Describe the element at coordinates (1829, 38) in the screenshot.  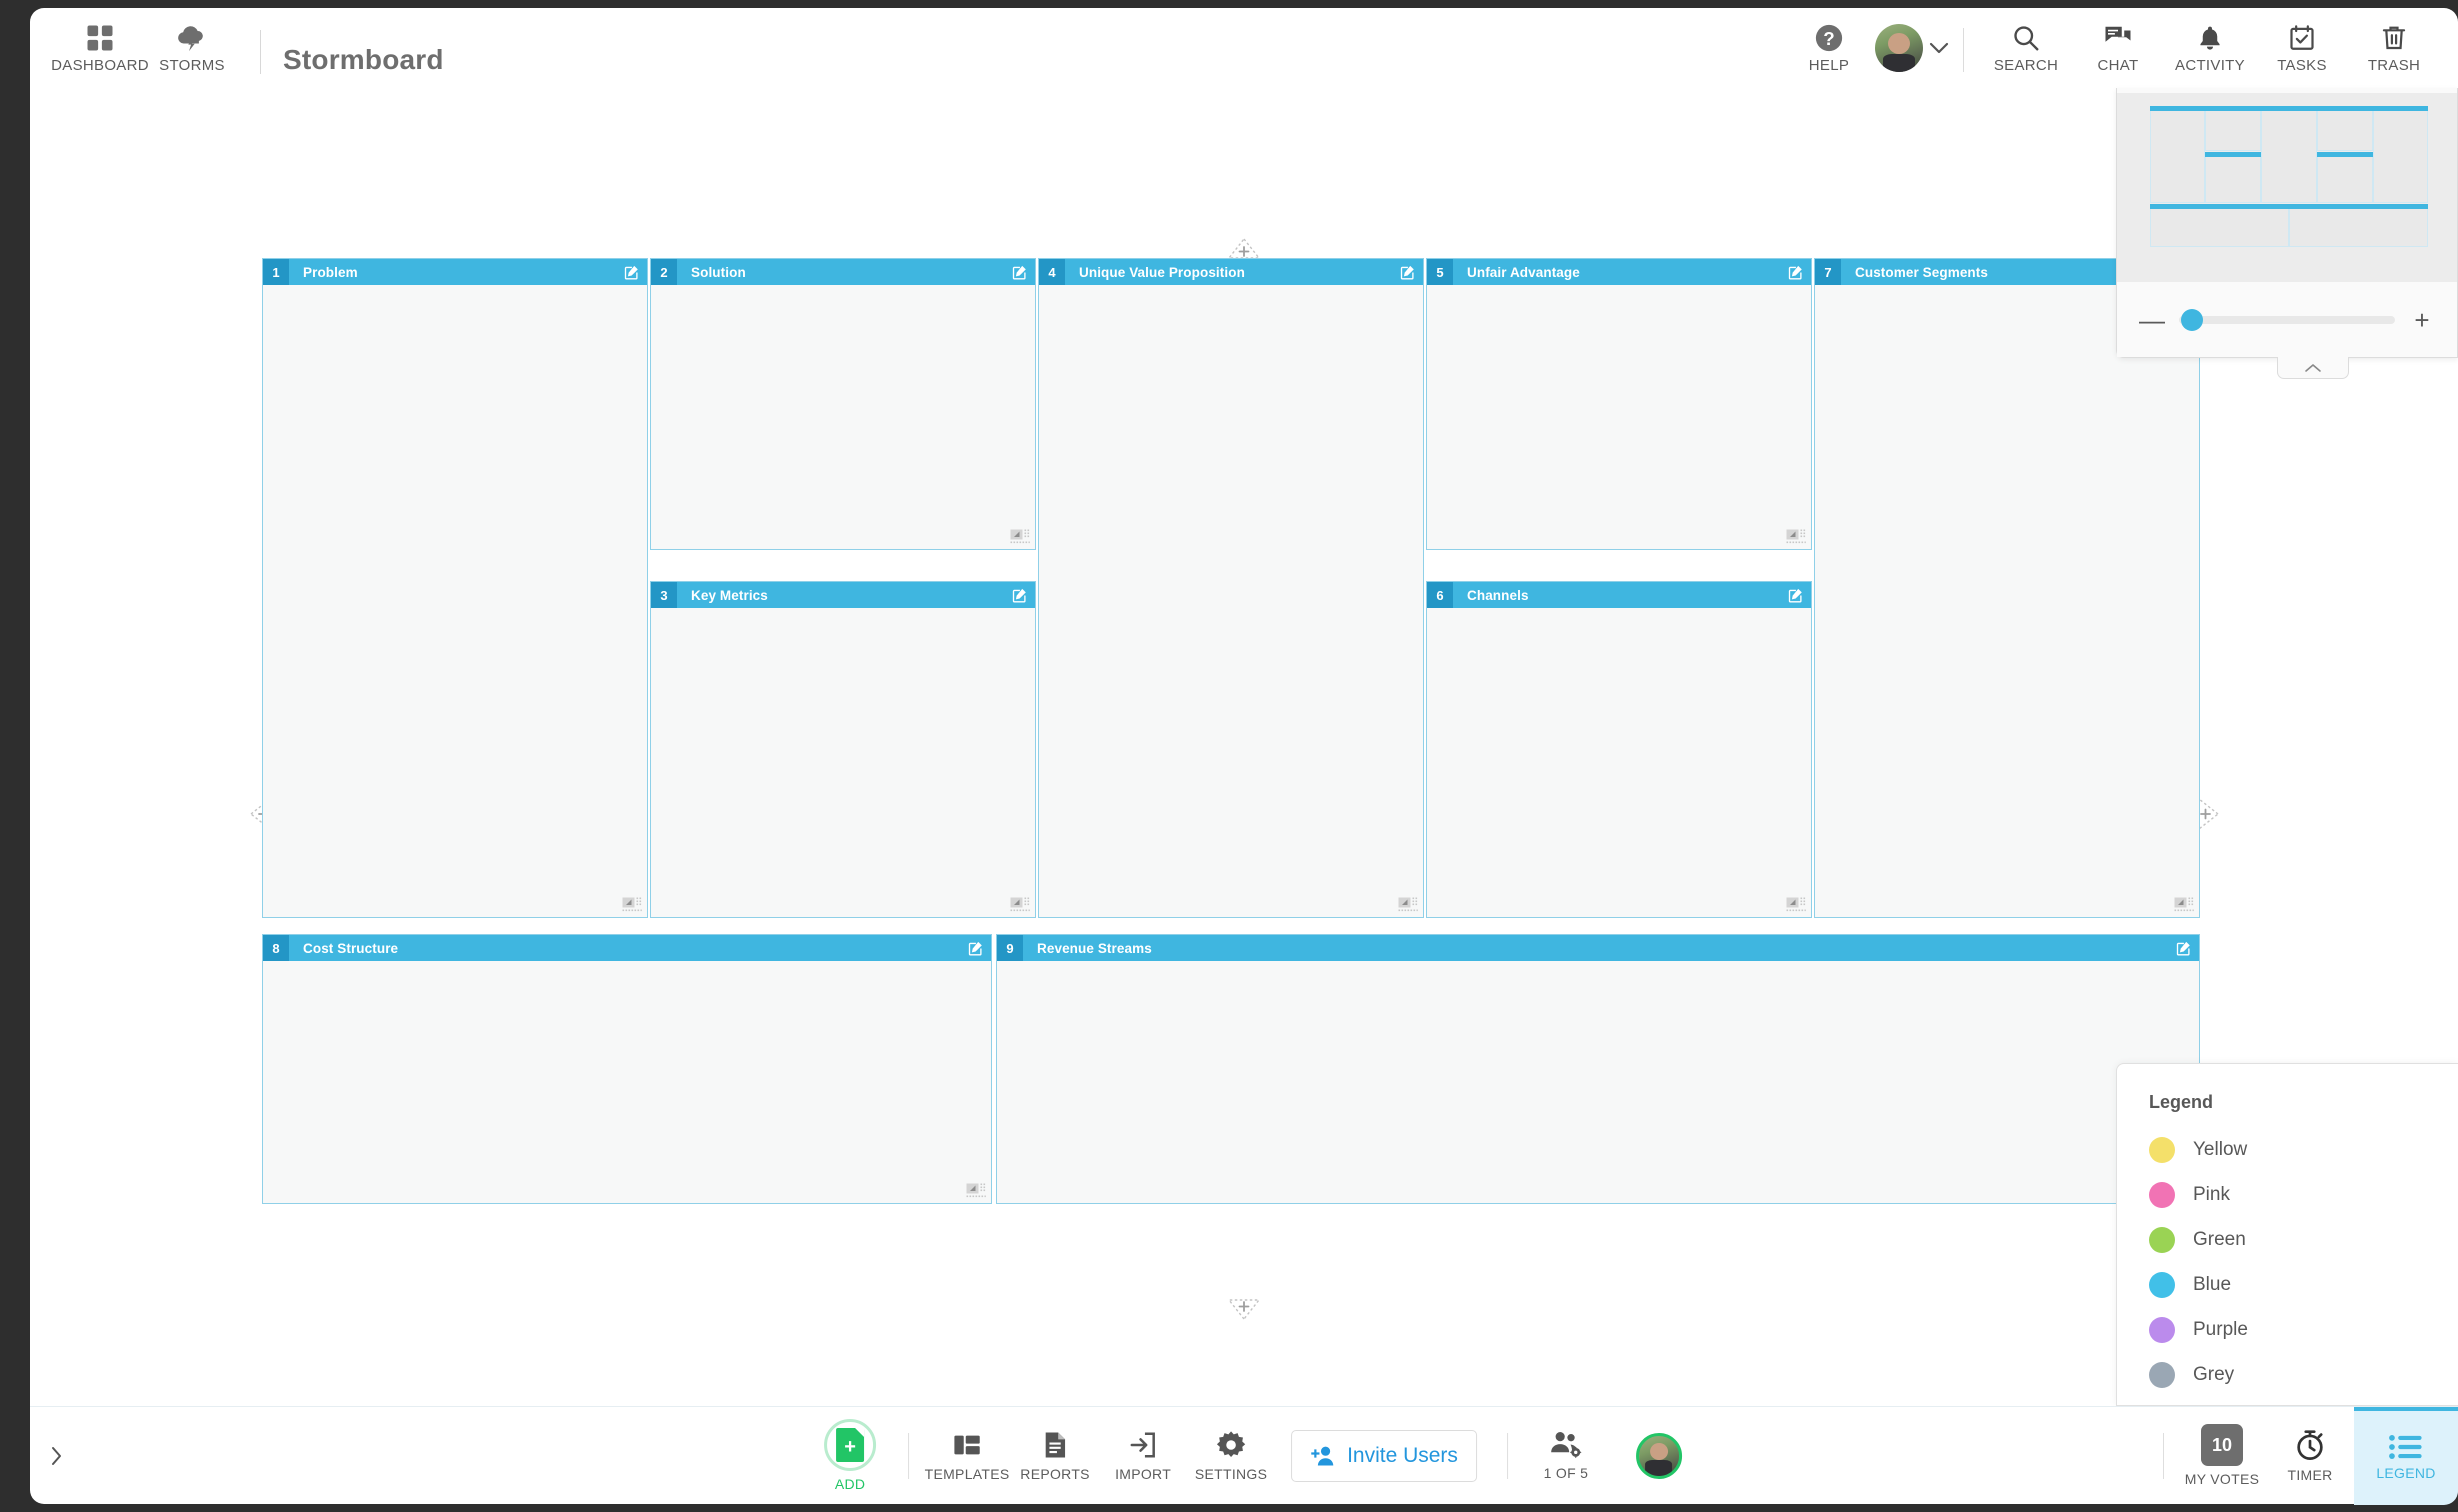
I see `help-icon: ?` at that location.